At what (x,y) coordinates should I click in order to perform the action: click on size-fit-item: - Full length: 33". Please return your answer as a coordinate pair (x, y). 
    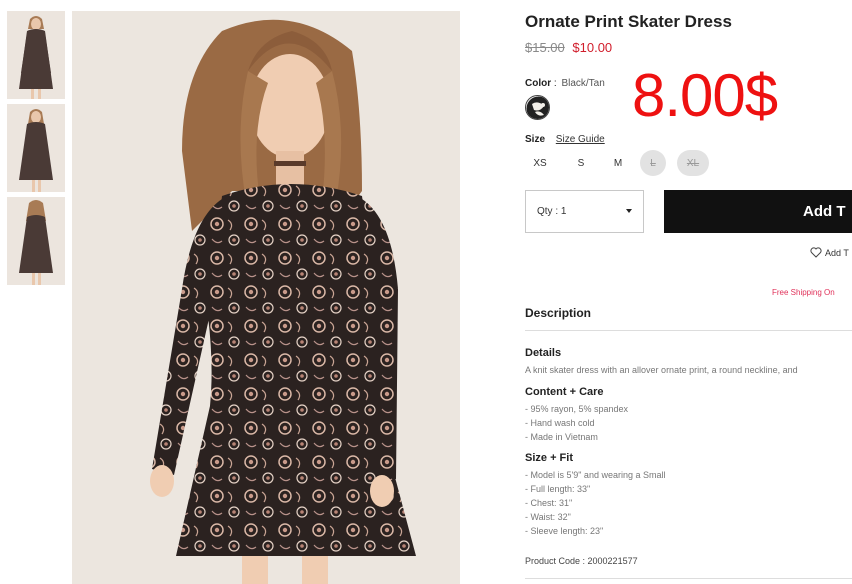
    Looking at the image, I should click on (558, 489).